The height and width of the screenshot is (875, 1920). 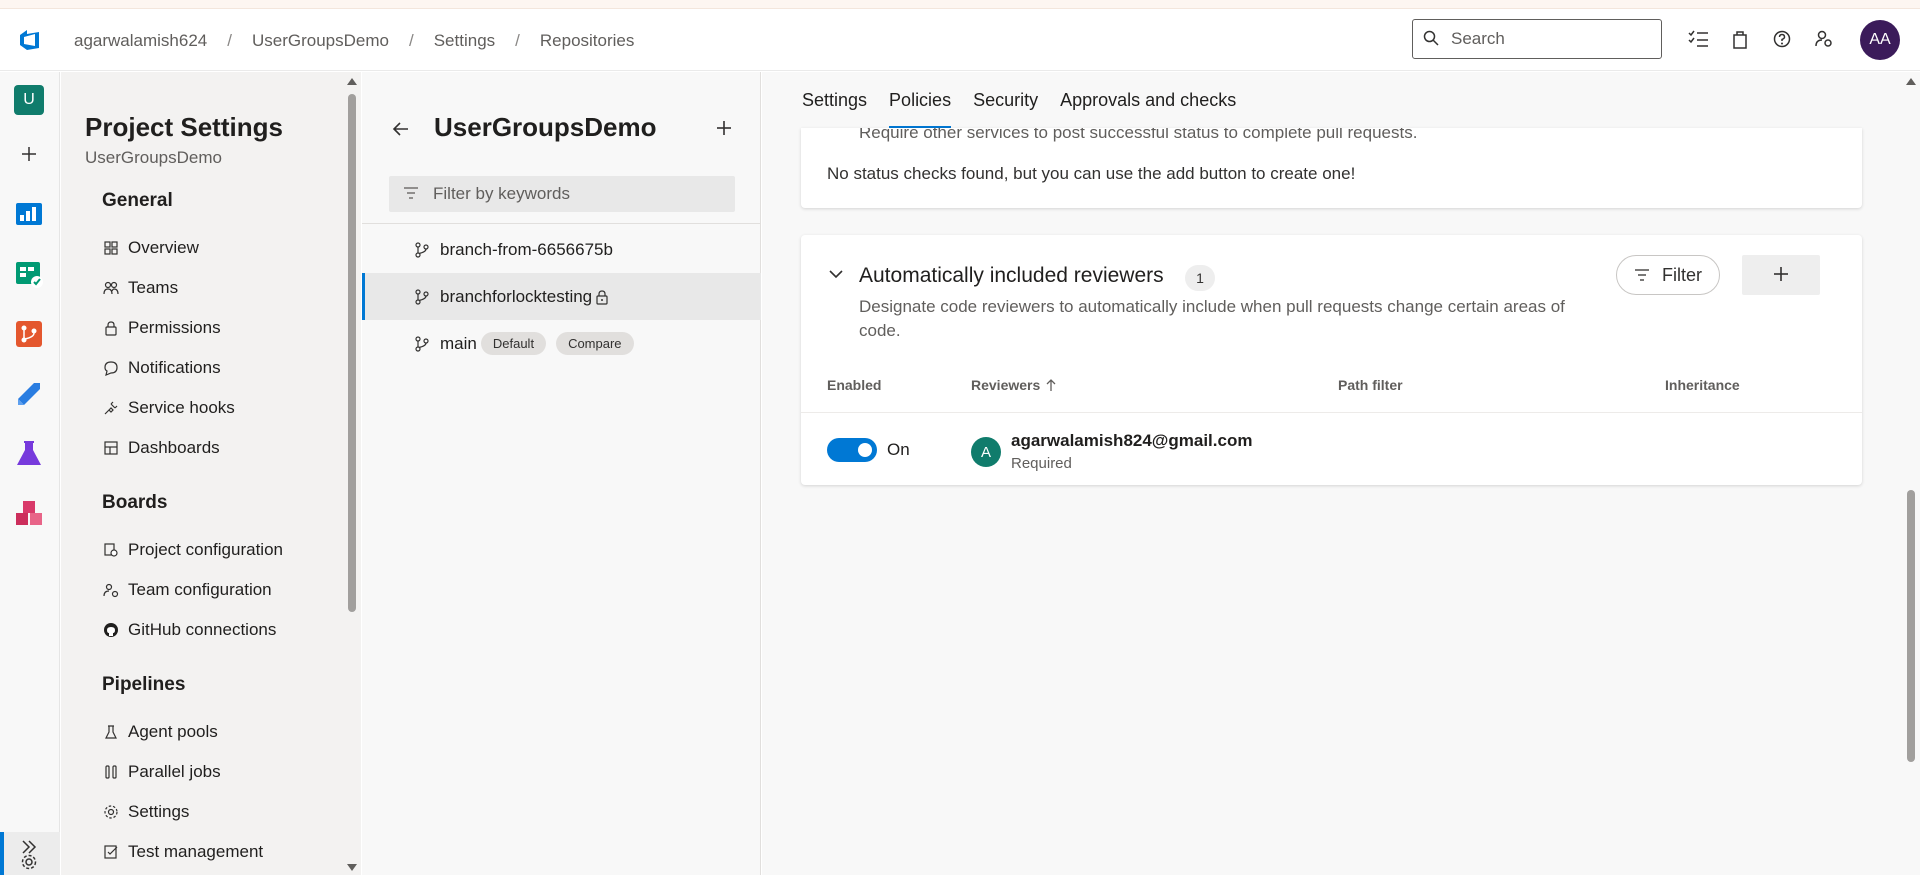 What do you see at coordinates (1682, 274) in the screenshot?
I see `filter-button-label: Filter` at bounding box center [1682, 274].